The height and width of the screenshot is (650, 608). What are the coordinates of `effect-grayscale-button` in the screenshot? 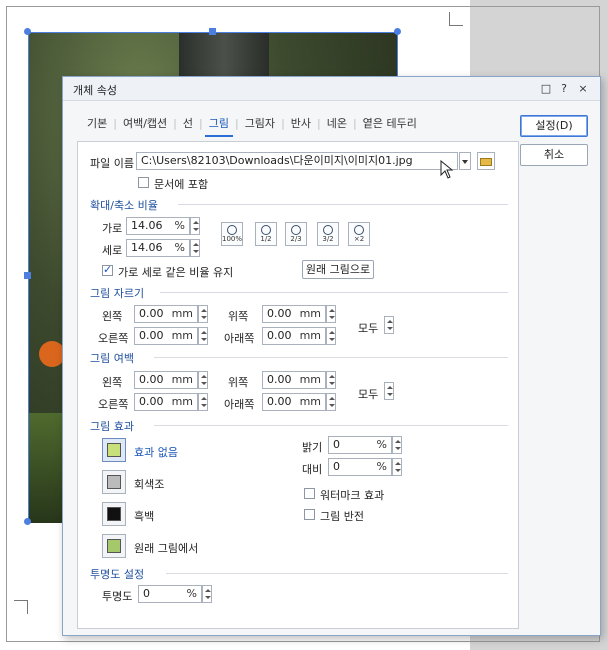 It's located at (114, 482).